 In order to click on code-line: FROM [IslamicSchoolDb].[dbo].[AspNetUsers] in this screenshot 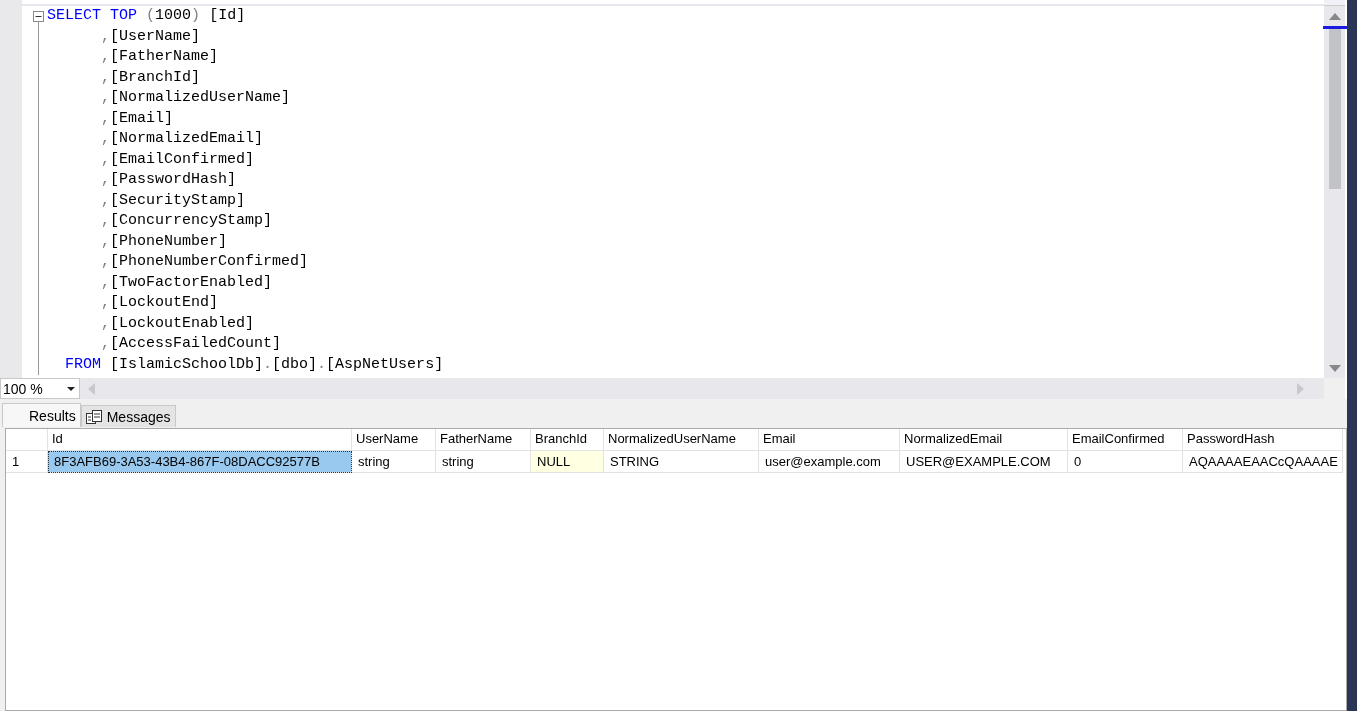, I will do `click(254, 364)`.